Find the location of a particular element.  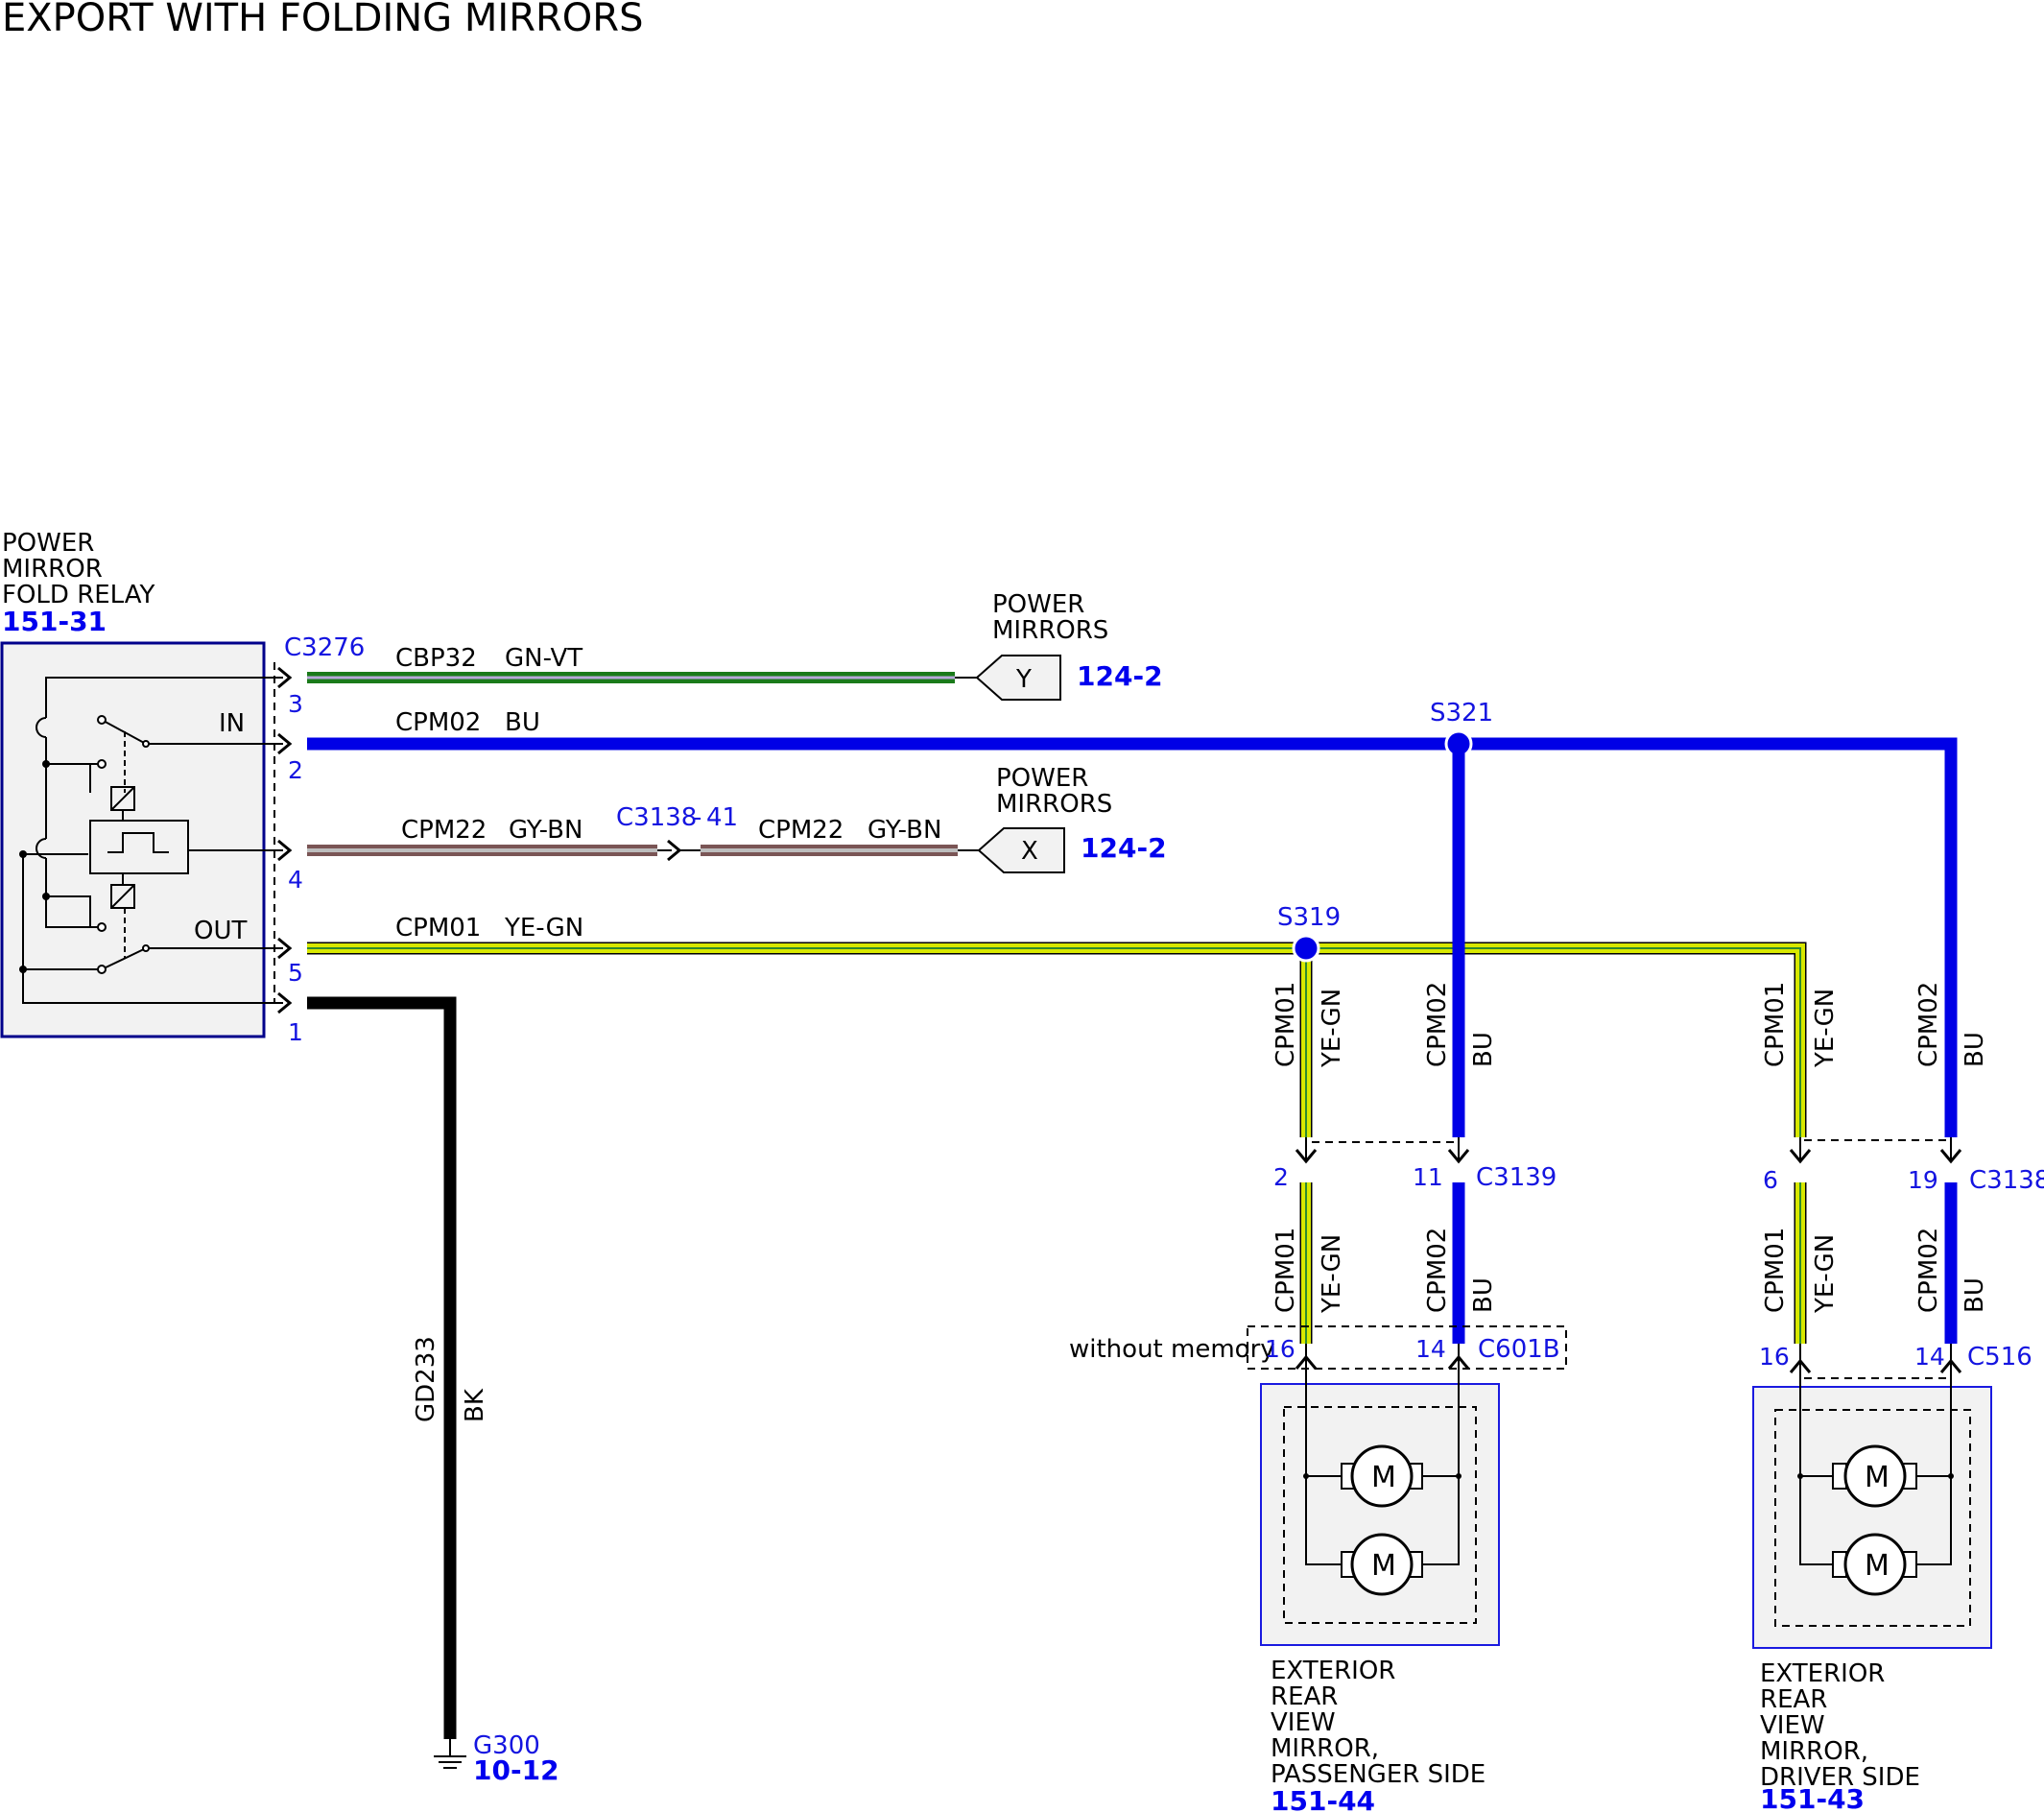

wire-cbp32-circuit: CBP32 is located at coordinates (436, 659).